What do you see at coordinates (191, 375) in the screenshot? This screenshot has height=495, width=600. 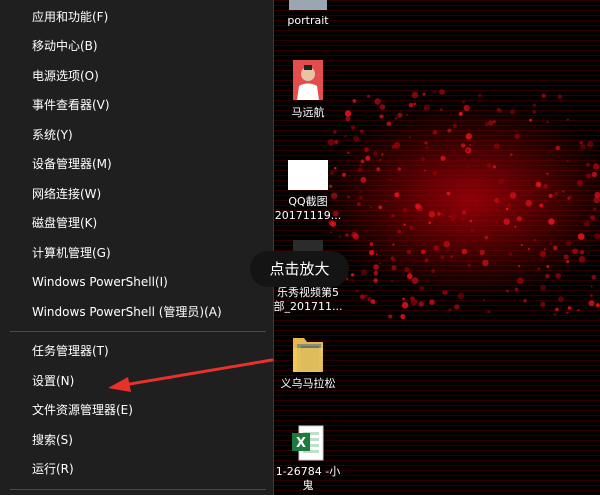 I see `annotation-arrow` at bounding box center [191, 375].